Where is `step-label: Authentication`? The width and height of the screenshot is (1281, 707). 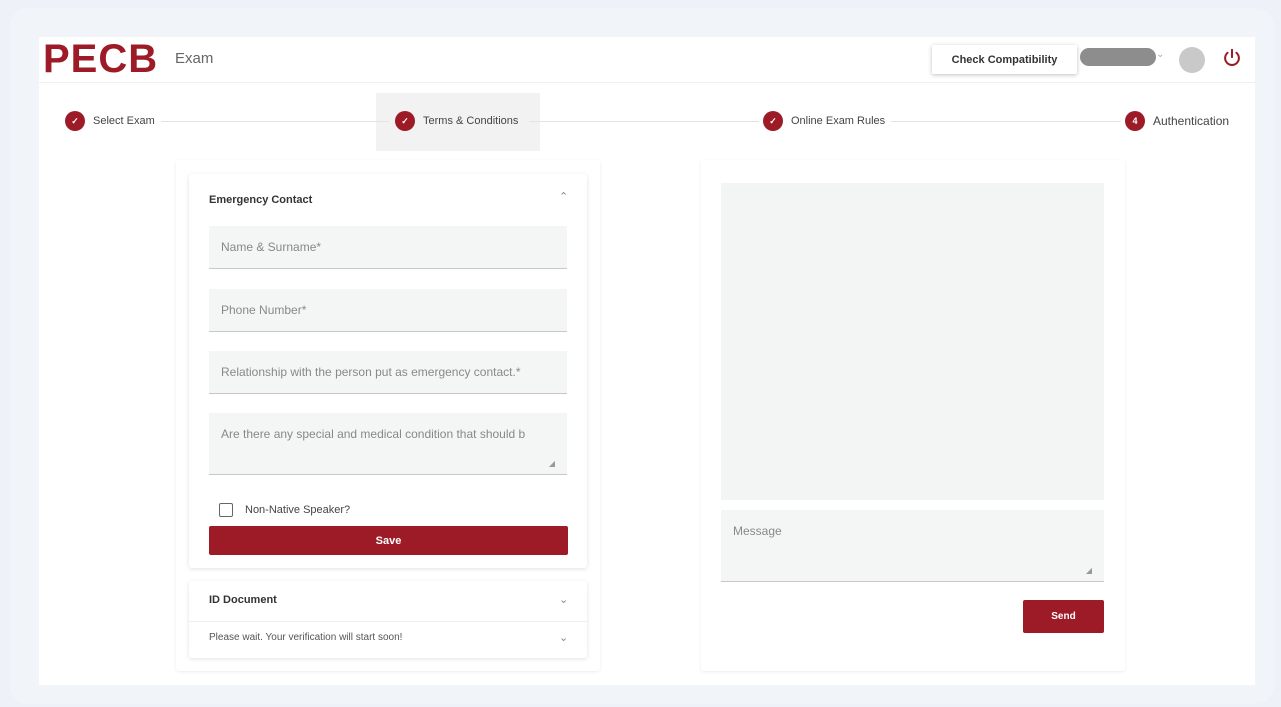 step-label: Authentication is located at coordinates (1191, 121).